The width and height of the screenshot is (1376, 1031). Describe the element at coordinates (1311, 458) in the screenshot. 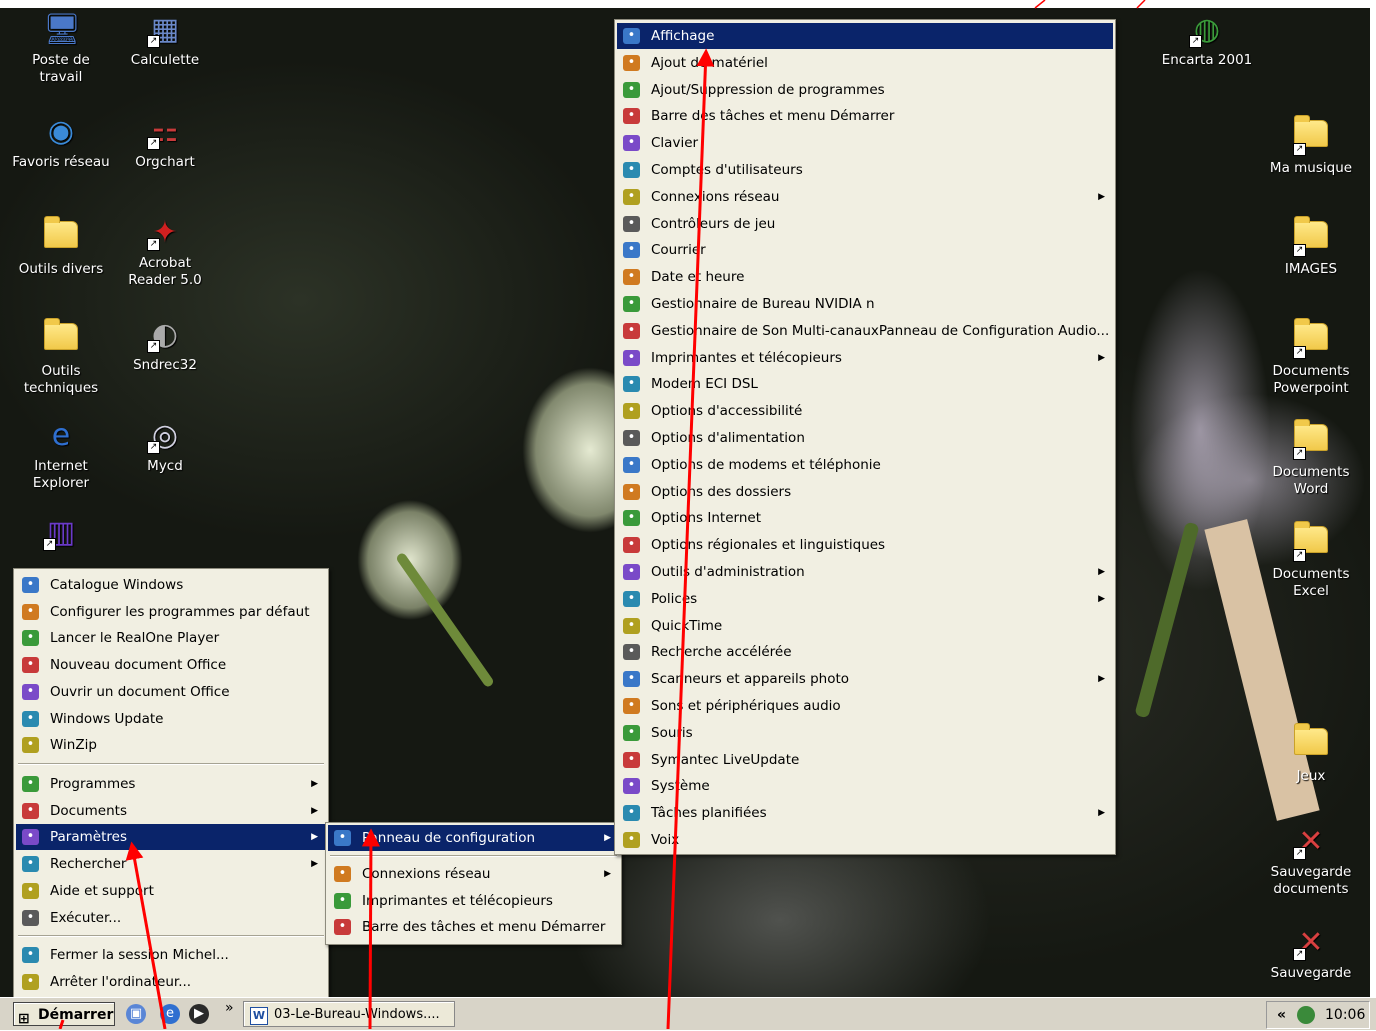

I see `desktop-icon-documents-word: ↗ Documents Word` at that location.